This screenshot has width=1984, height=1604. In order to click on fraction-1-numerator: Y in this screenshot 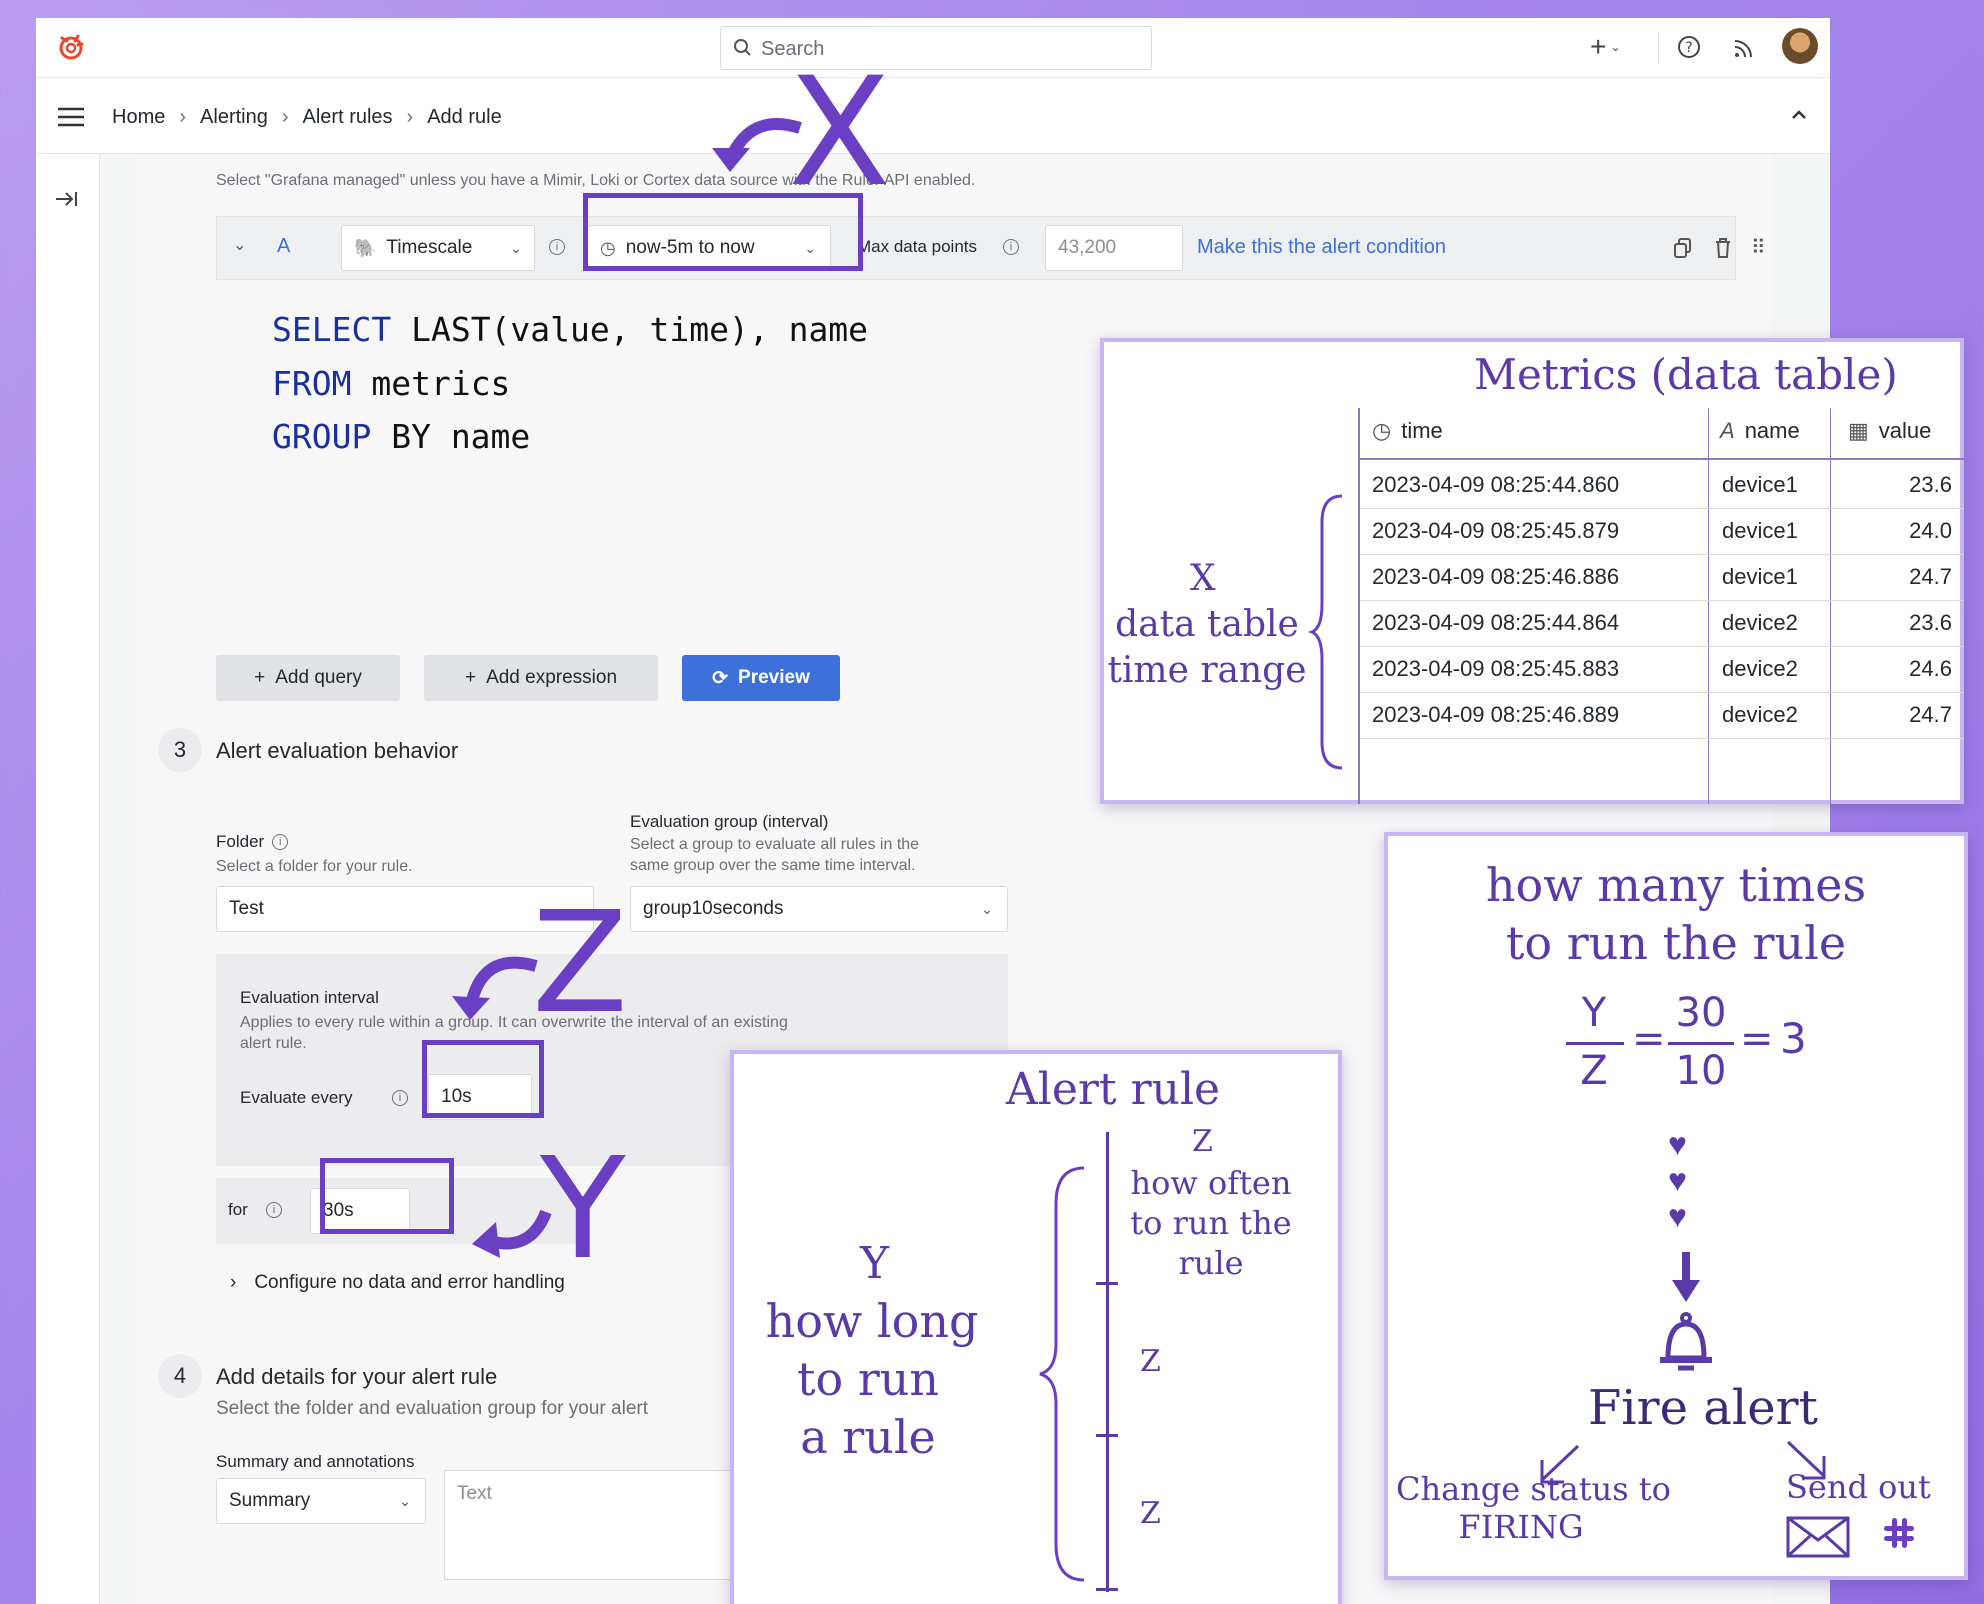, I will do `click(1594, 1013)`.